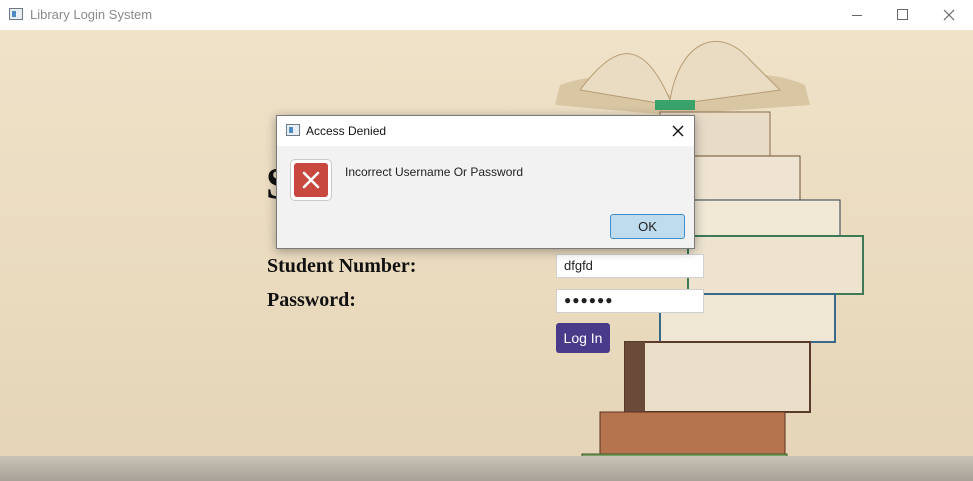  Describe the element at coordinates (293, 130) in the screenshot. I see `dialog-app-icon` at that location.